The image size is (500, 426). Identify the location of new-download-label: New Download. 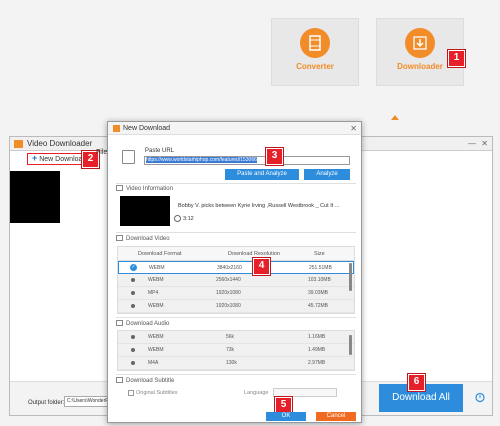
(63, 159).